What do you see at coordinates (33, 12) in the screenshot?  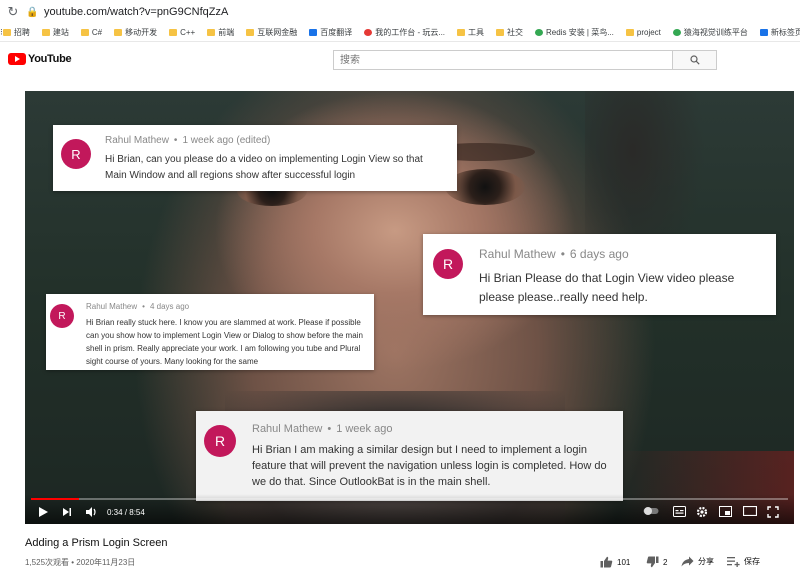 I see `lock-icon: 🔒` at bounding box center [33, 12].